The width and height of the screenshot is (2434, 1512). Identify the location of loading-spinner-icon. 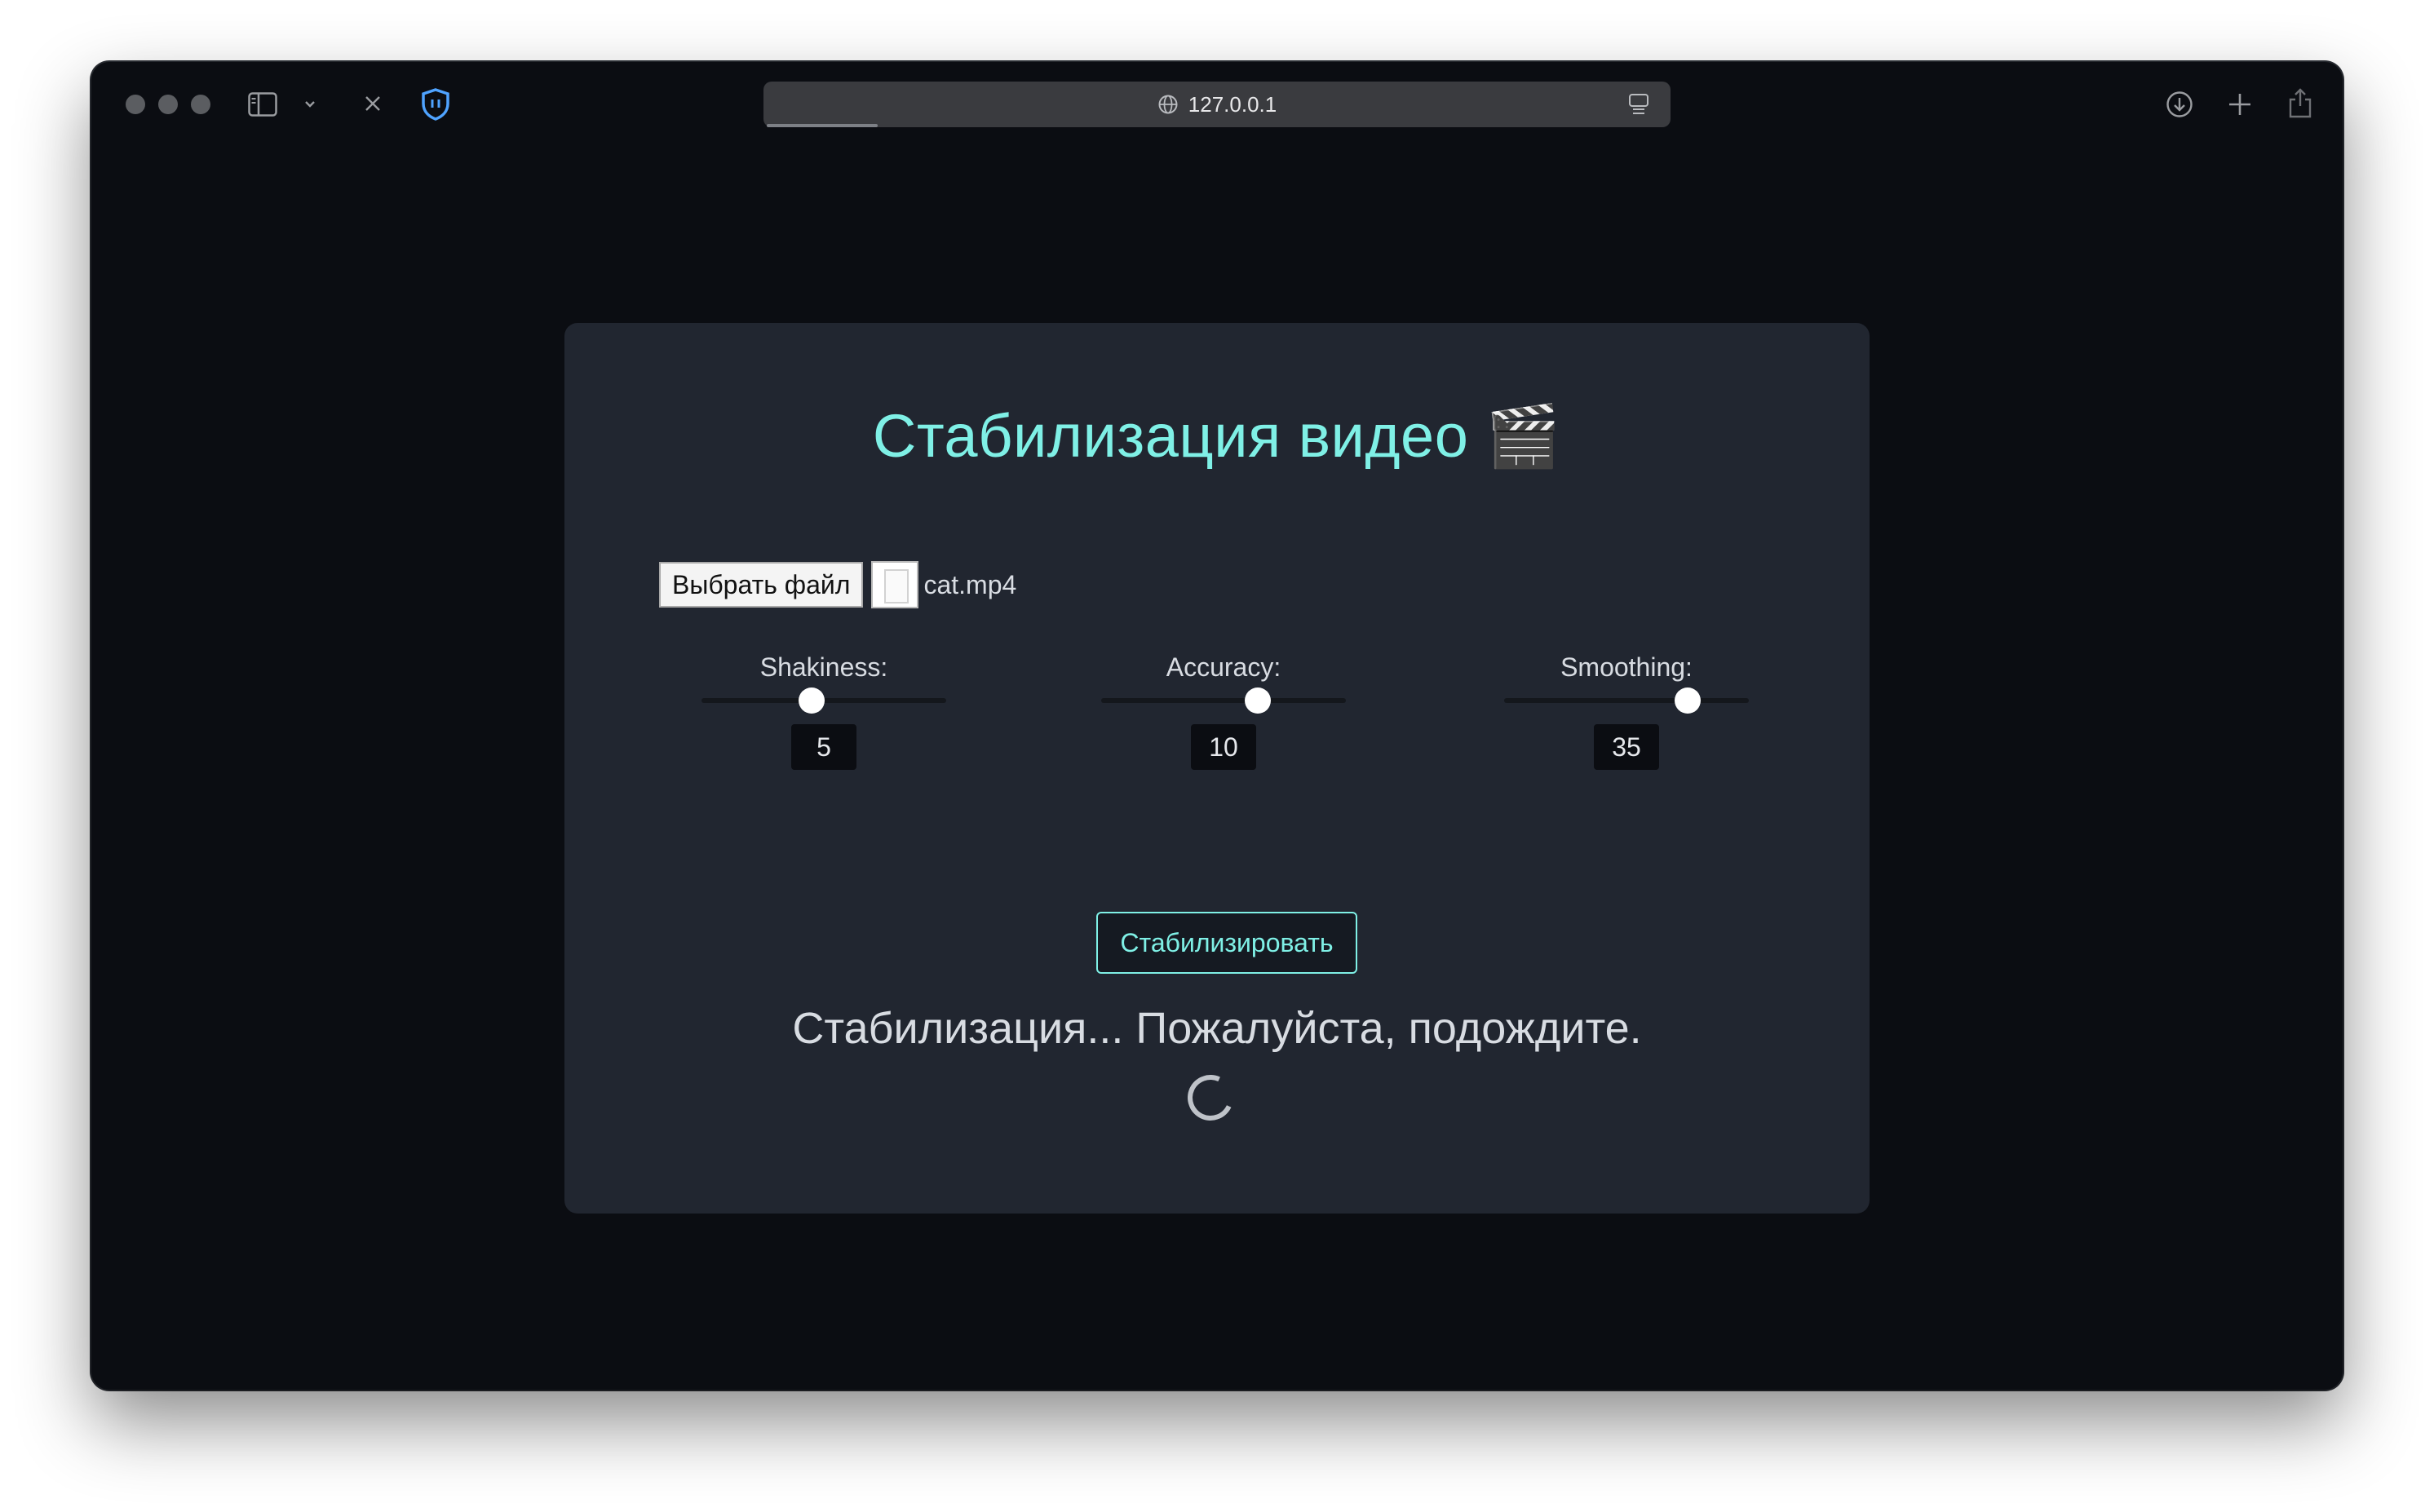
(1210, 1097).